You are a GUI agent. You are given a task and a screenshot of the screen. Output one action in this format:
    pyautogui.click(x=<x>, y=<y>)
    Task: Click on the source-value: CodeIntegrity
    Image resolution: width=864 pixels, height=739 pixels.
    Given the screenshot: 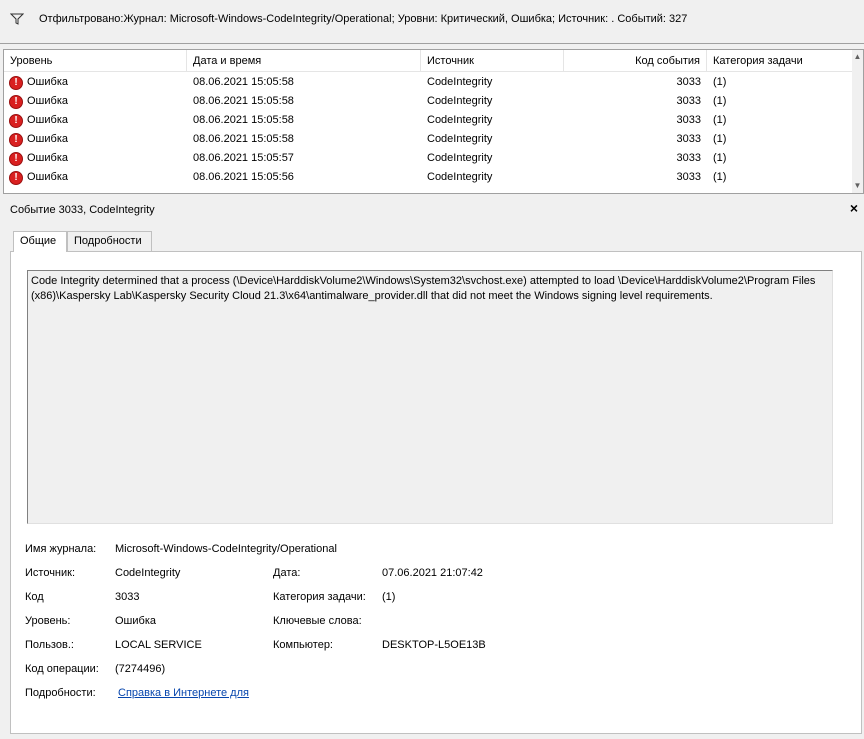 What is the action you would take?
    pyautogui.click(x=148, y=573)
    